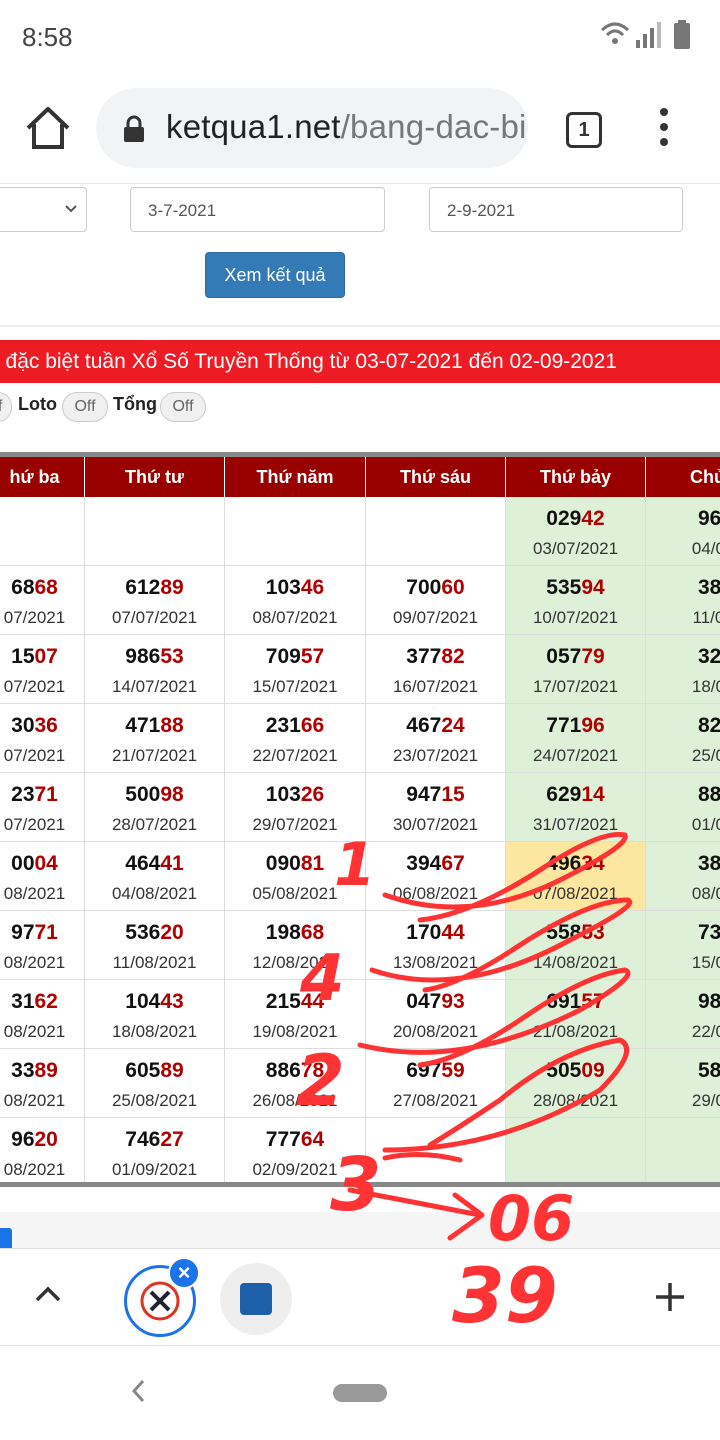 The image size is (720, 1440). Describe the element at coordinates (664, 130) in the screenshot. I see `overflow-menu-icon` at that location.